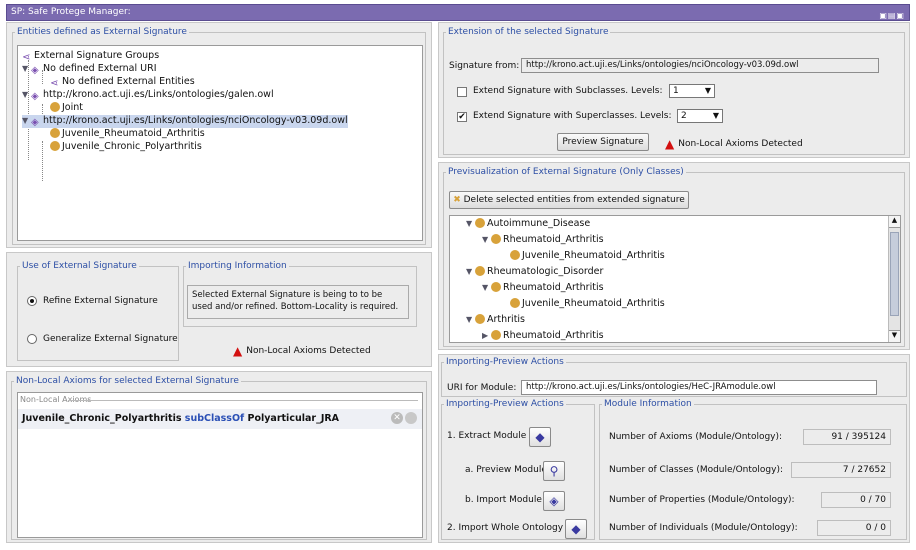 This screenshot has width=916, height=550. Describe the element at coordinates (126, 147) in the screenshot. I see `tree-jcp: Juvenile_Chronic_Polyarthritis` at that location.